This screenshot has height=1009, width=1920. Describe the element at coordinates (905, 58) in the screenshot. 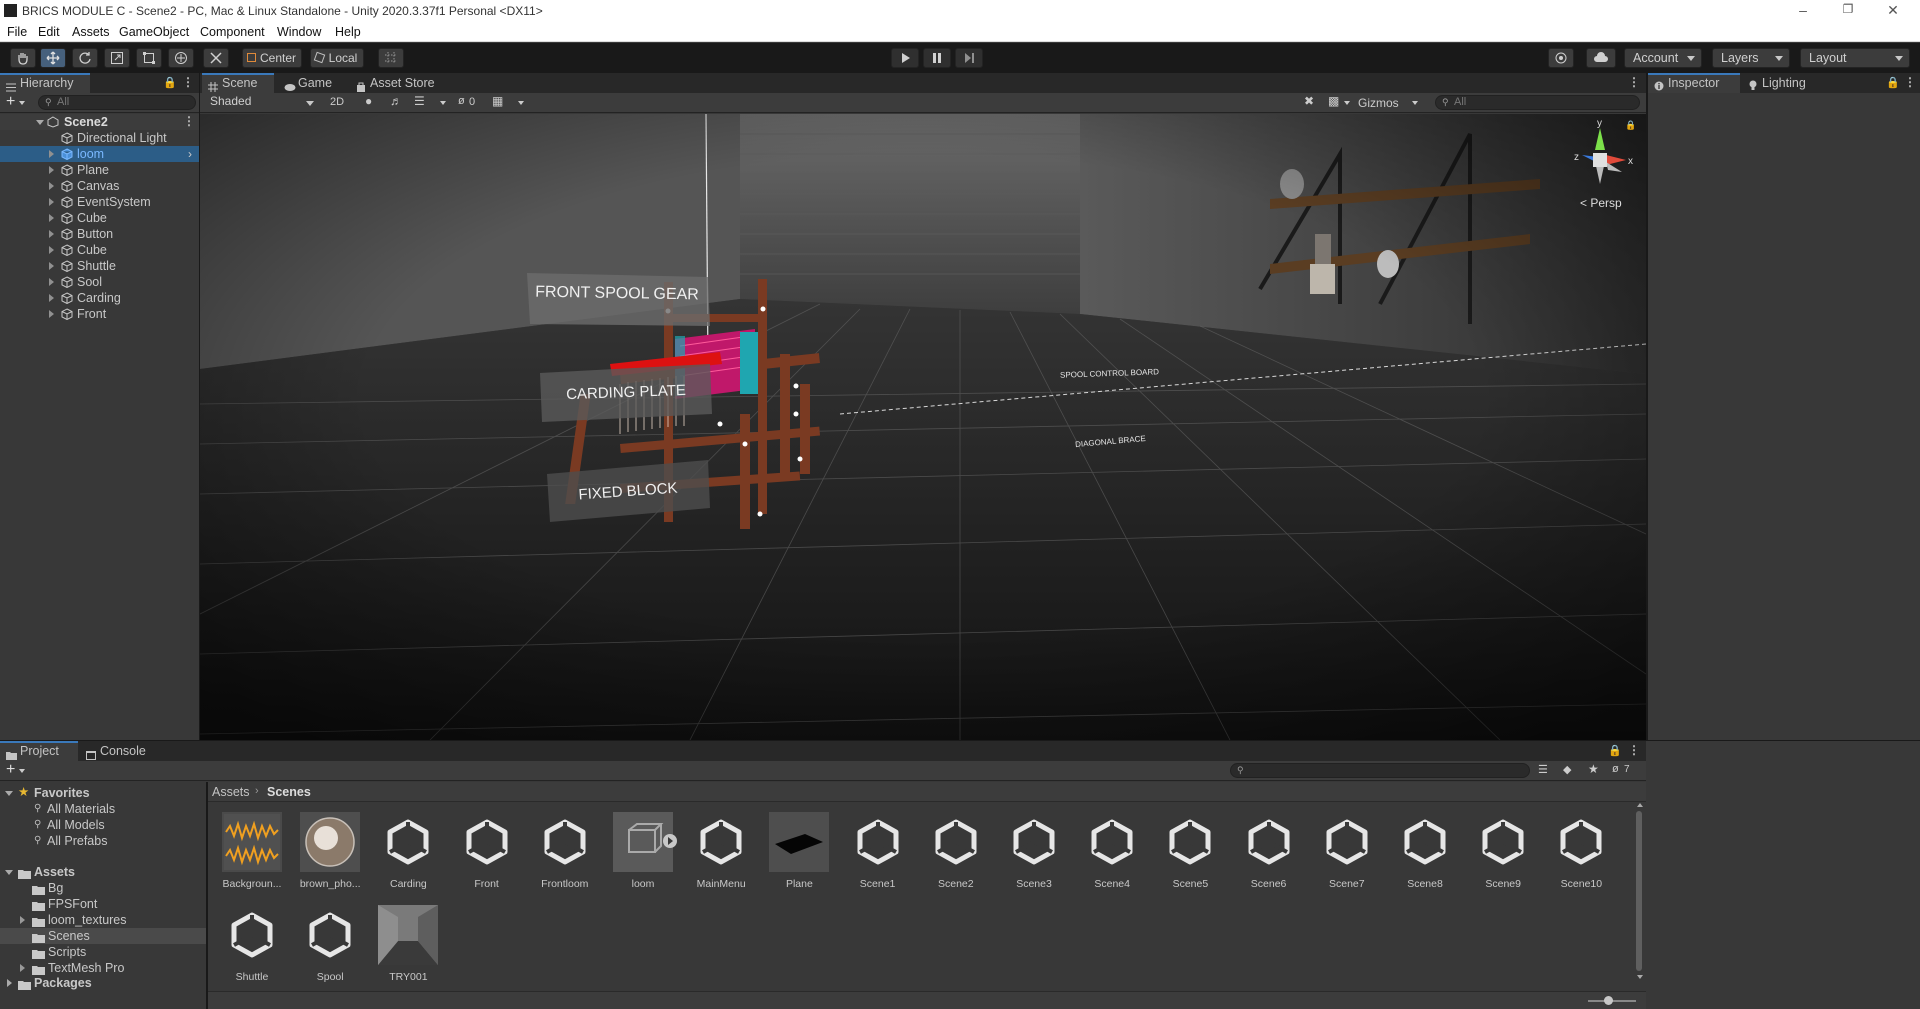

I see `play-button` at that location.